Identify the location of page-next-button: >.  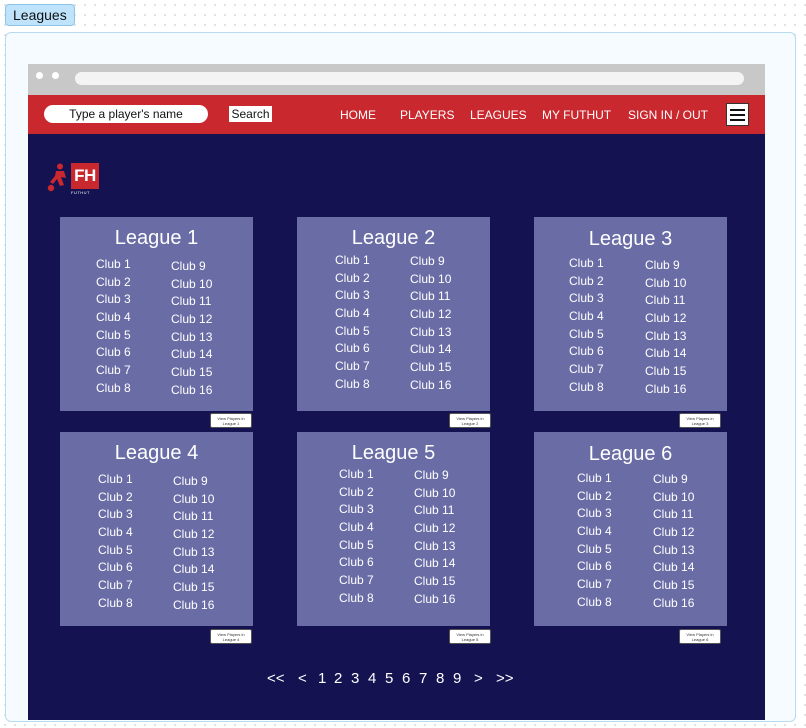
(478, 678).